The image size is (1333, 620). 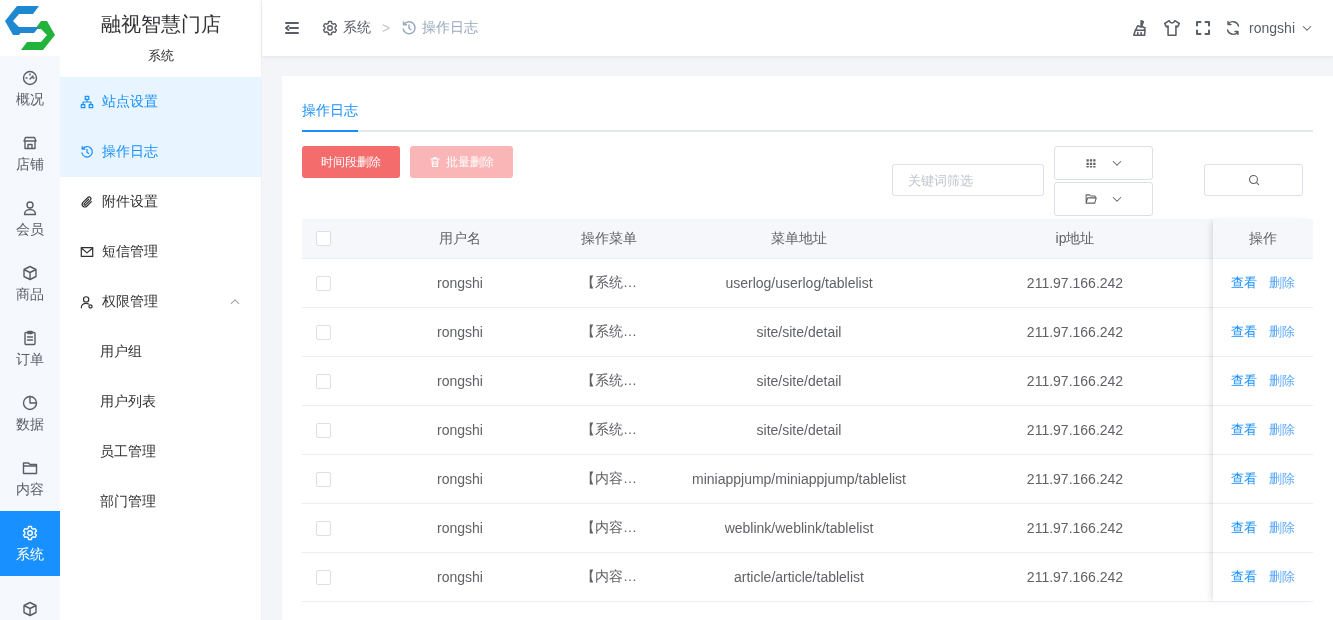 I want to click on search-button, so click(x=1253, y=180).